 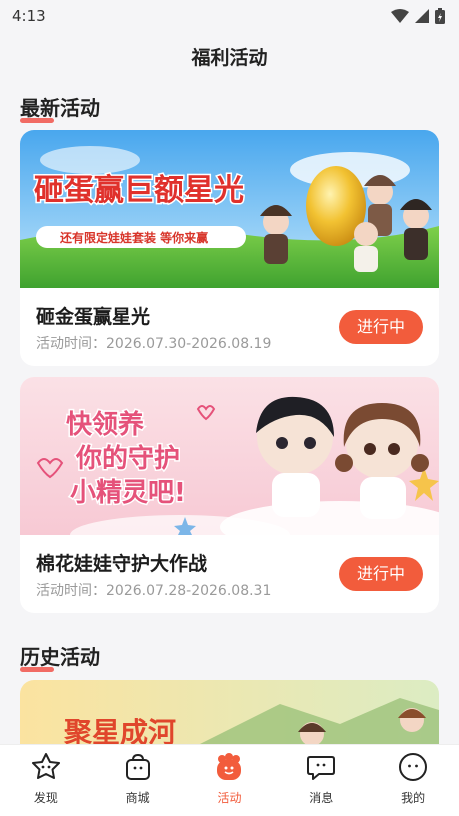 I want to click on banner-title: 聚星成河, so click(x=119, y=730).